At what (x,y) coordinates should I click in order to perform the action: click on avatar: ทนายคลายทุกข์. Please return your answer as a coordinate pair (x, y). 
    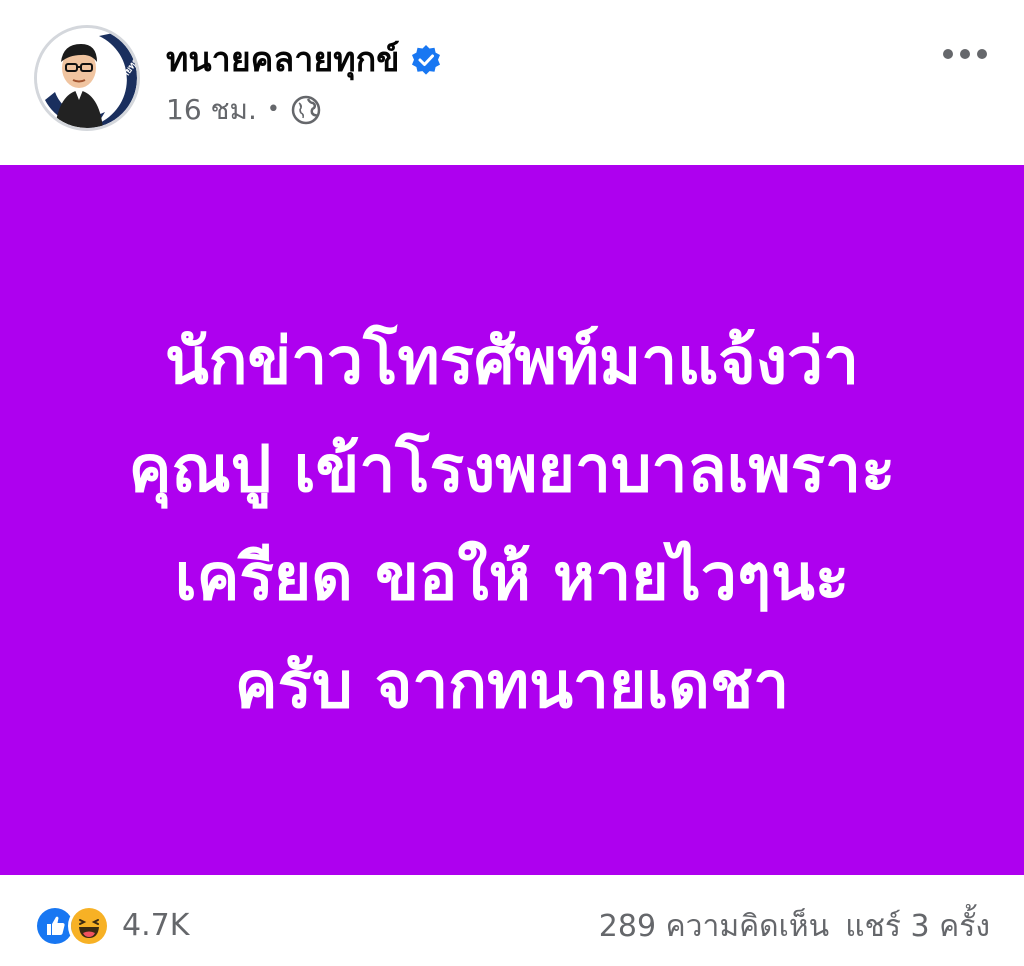
    Looking at the image, I should click on (87, 78).